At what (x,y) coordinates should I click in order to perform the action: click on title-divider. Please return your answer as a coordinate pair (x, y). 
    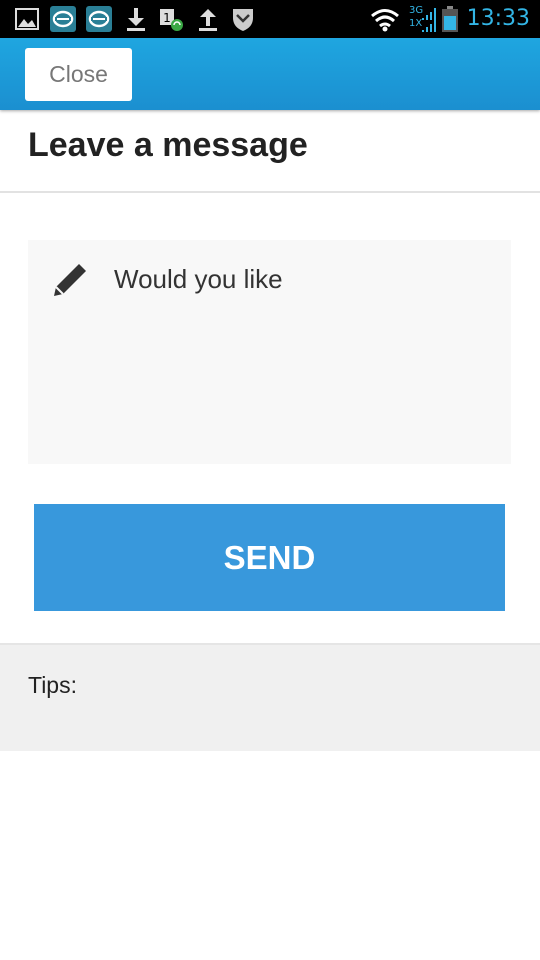
    Looking at the image, I should click on (270, 192).